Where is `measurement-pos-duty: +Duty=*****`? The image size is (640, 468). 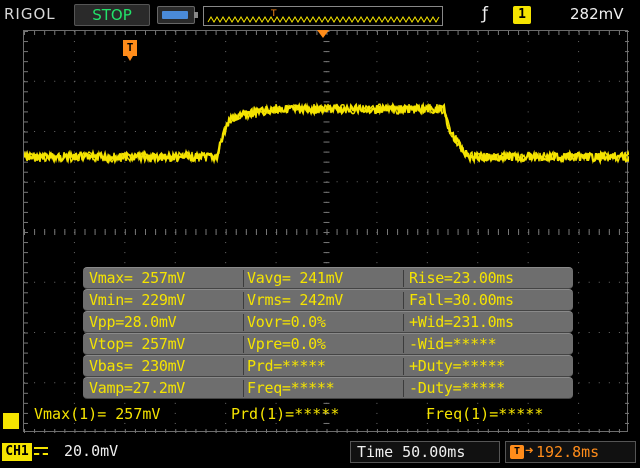
measurement-pos-duty: +Duty=***** is located at coordinates (457, 366).